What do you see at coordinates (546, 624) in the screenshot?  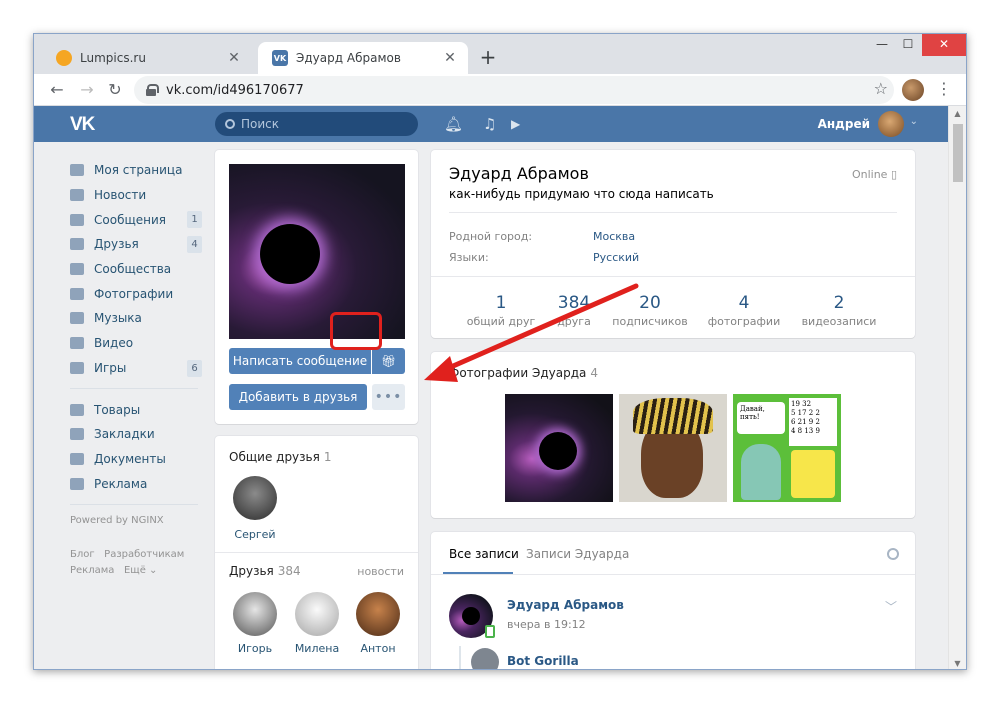 I see `post-time: вчера в 19:12` at bounding box center [546, 624].